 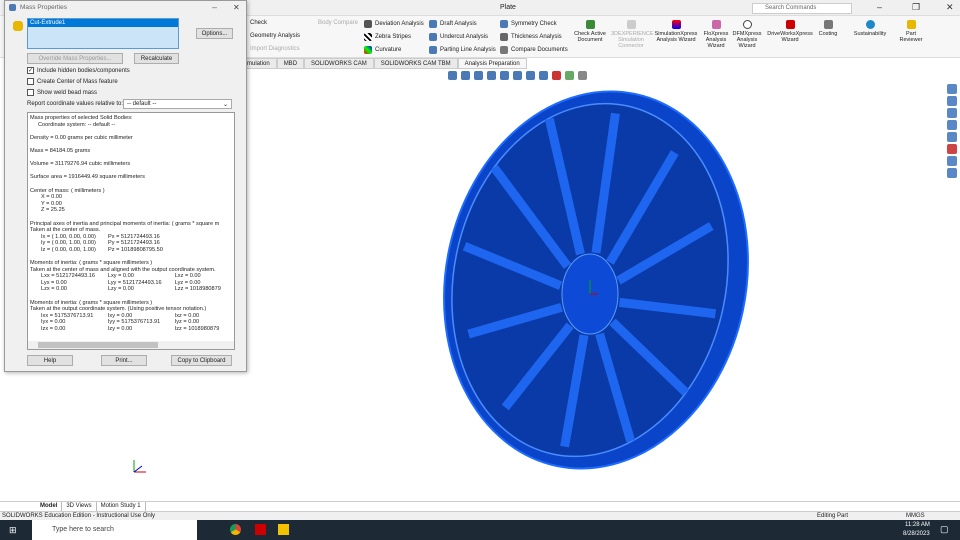 I want to click on create-com-checkbox: Create Center of Mass feature, so click(x=72, y=81).